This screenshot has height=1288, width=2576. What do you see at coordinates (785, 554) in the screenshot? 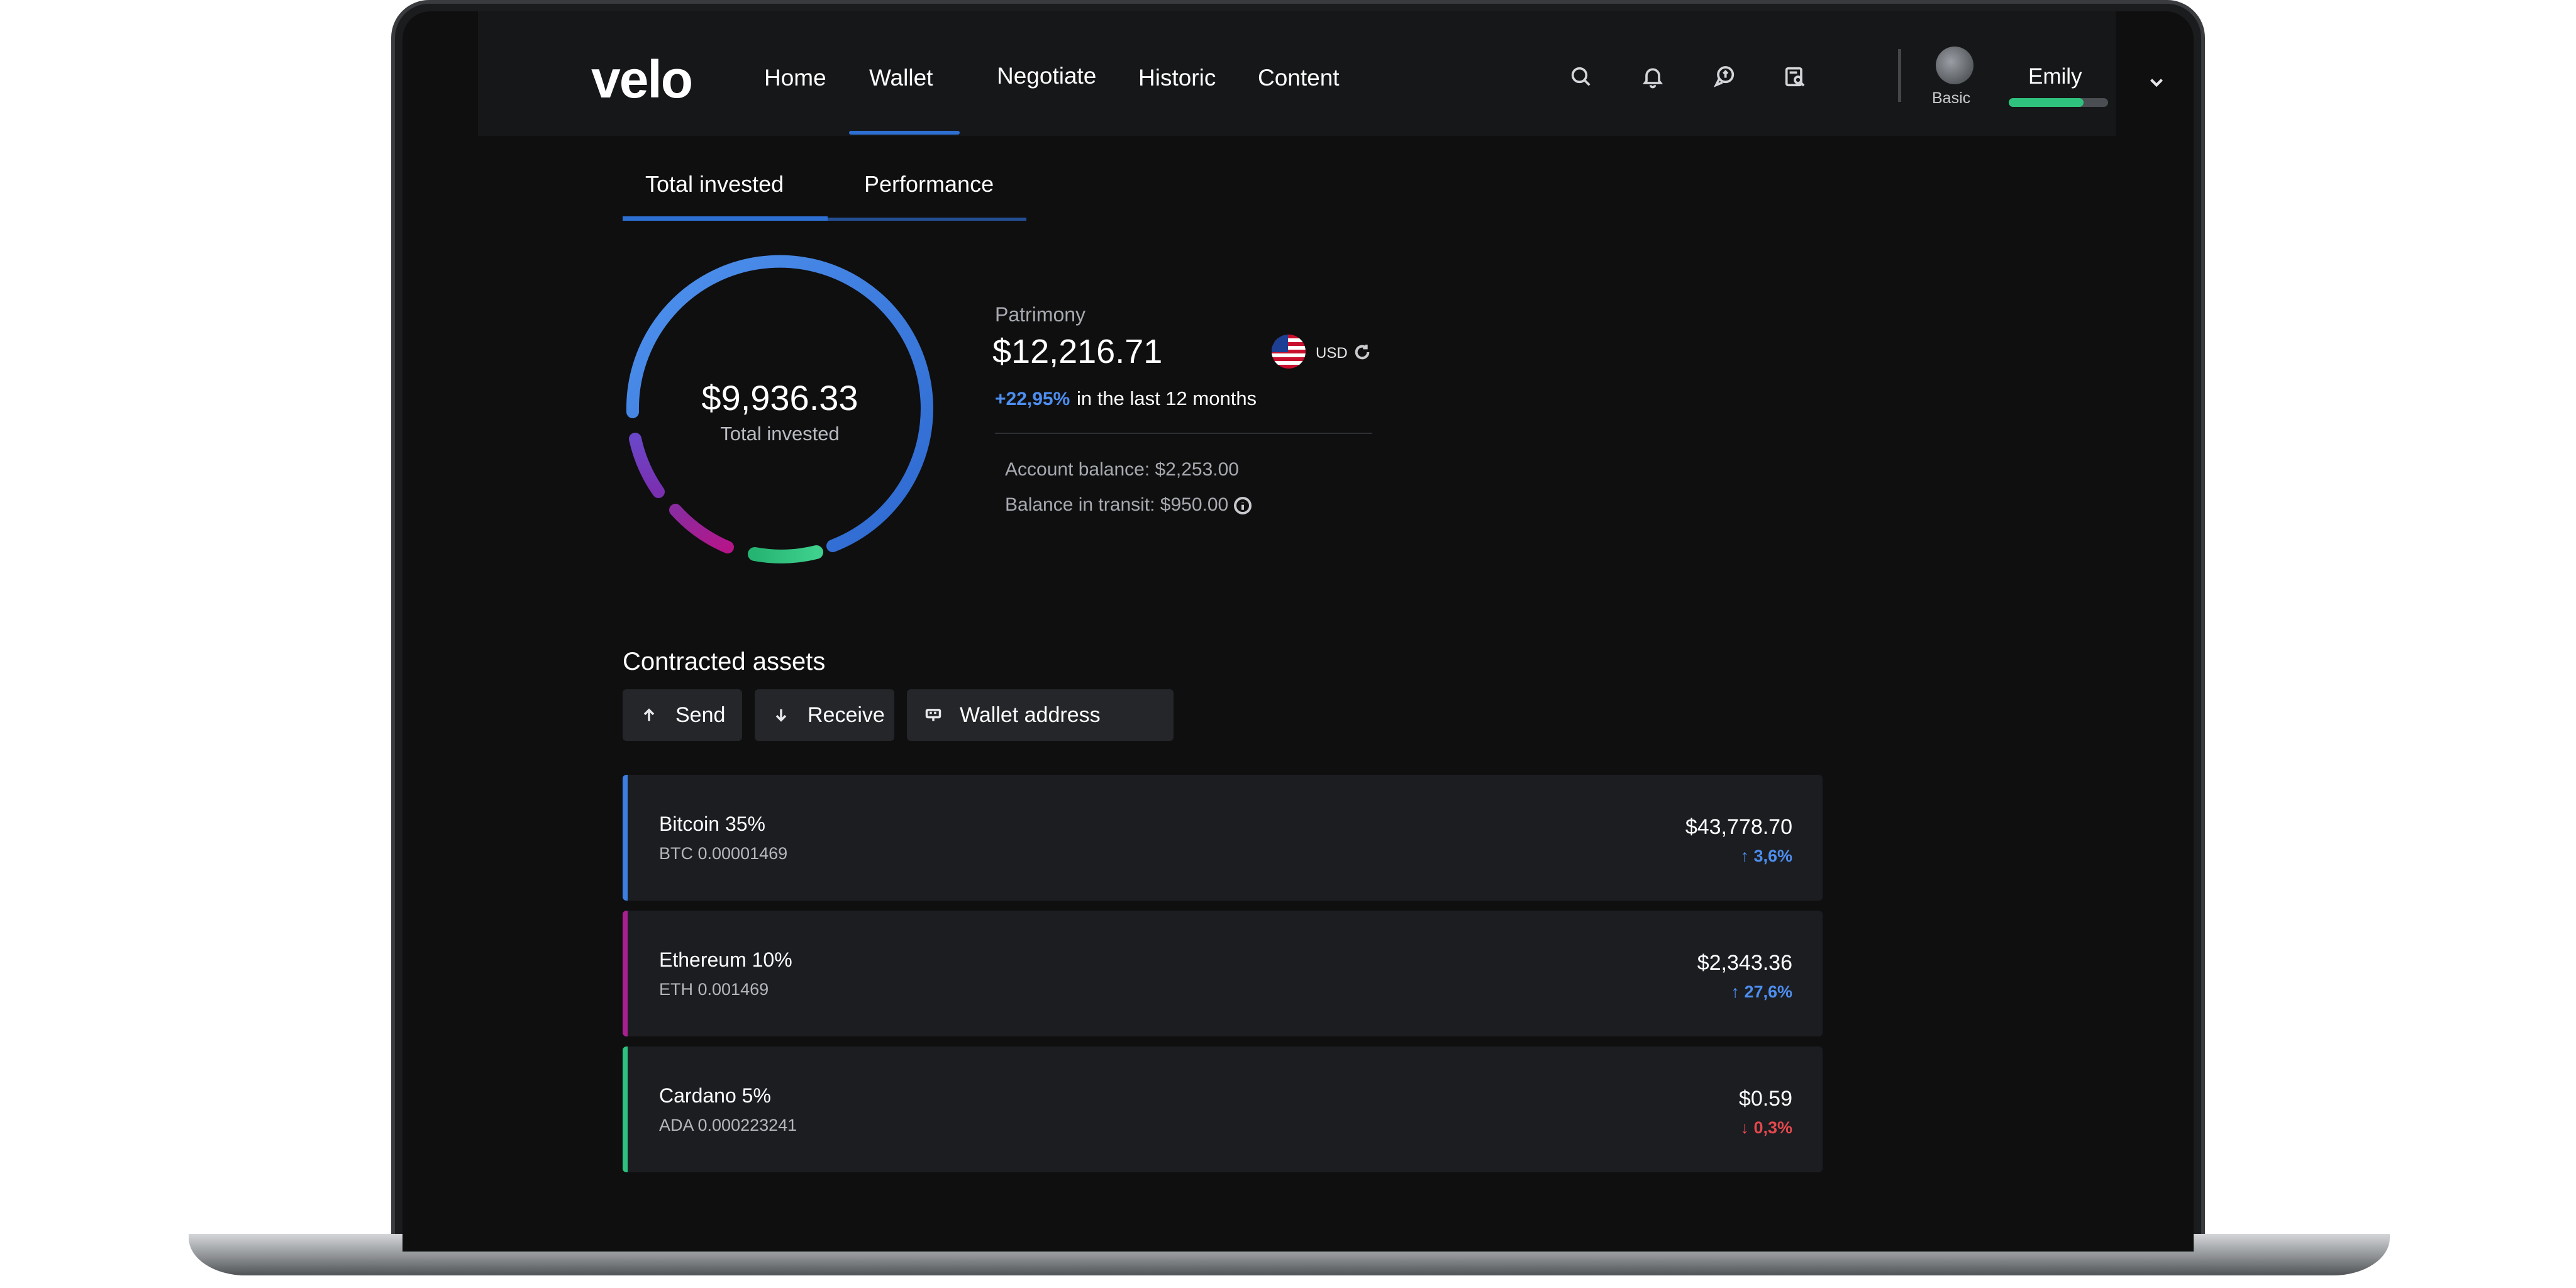
I see `donut-segment-cardano` at bounding box center [785, 554].